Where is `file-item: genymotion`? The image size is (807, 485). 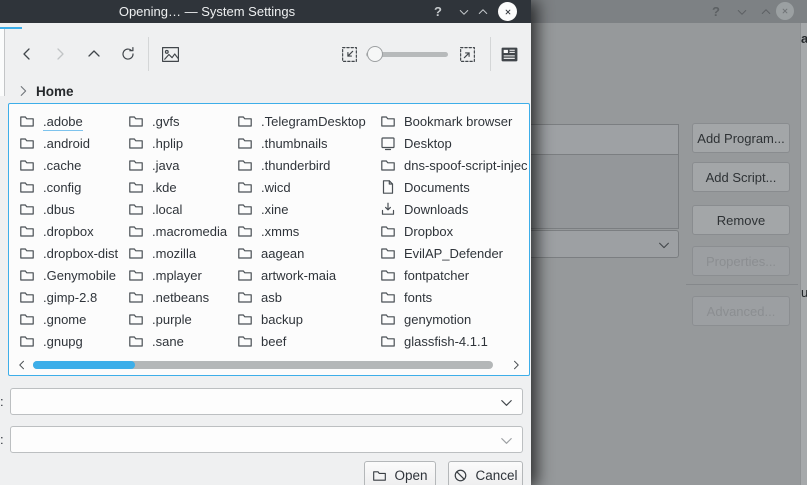
file-item: genymotion is located at coordinates (450, 319).